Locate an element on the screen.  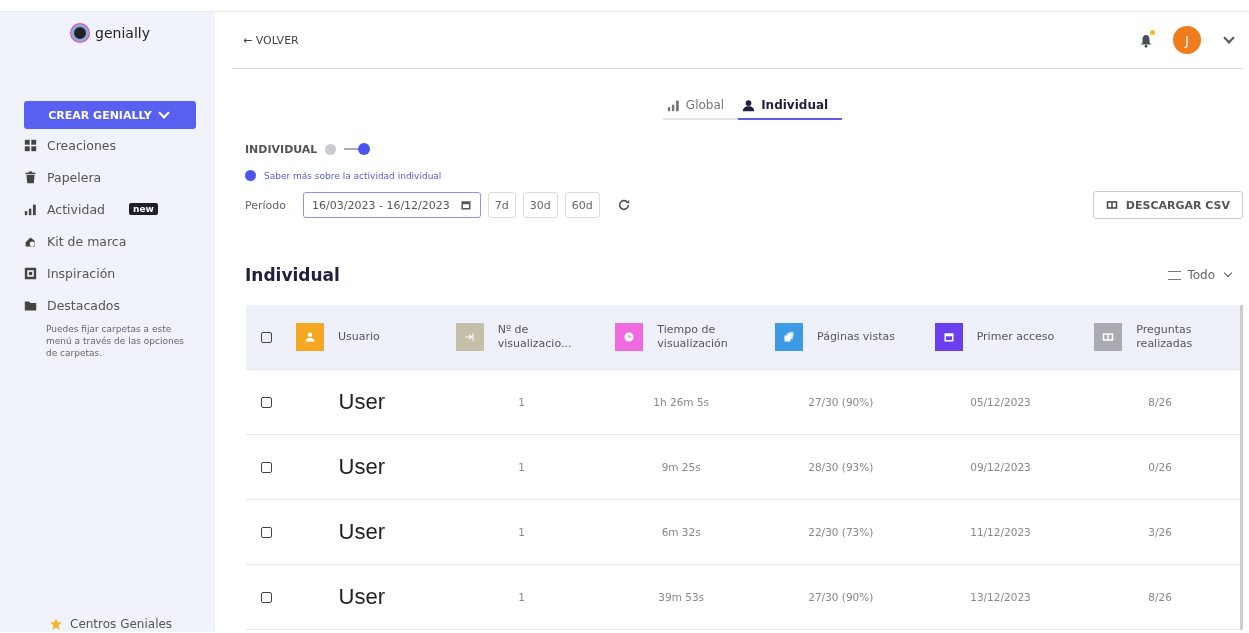
logo-text: genially is located at coordinates (122, 33).